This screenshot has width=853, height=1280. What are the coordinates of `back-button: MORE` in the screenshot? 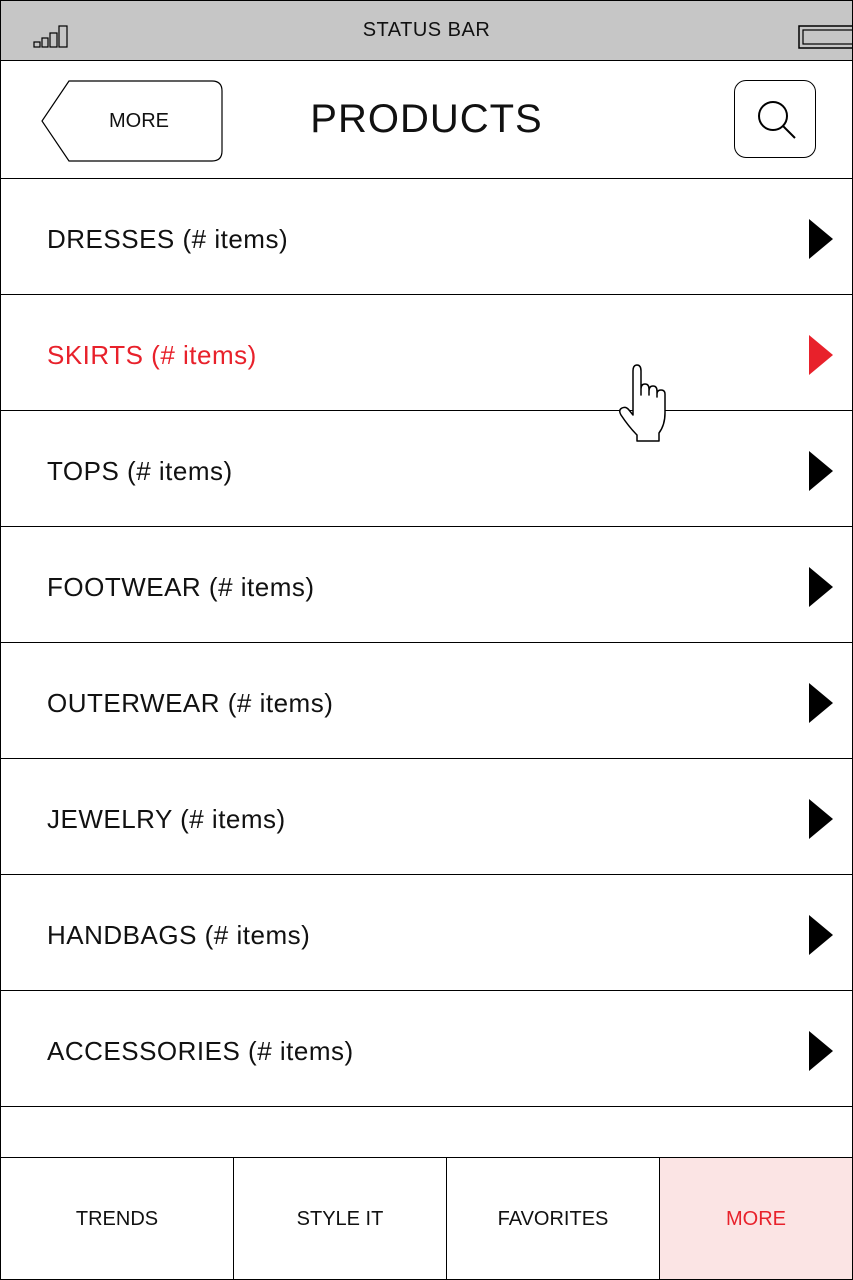 It's located at (132, 121).